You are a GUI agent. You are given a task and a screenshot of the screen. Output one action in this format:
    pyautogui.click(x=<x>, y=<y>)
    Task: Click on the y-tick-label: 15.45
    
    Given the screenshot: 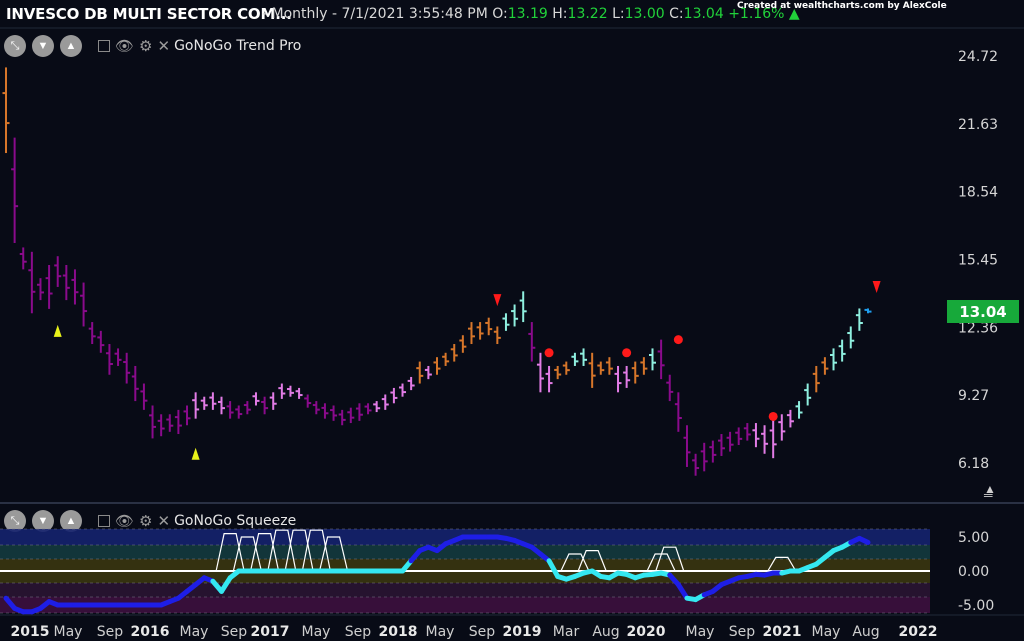 What is the action you would take?
    pyautogui.click(x=978, y=261)
    